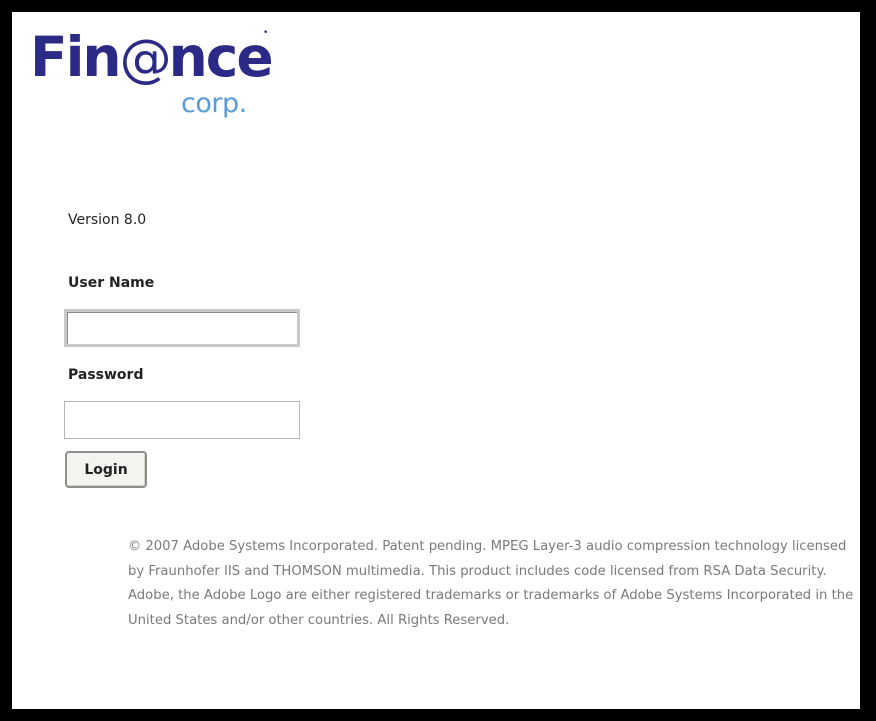 The image size is (876, 721). I want to click on logo-text-at: @, so click(145, 59).